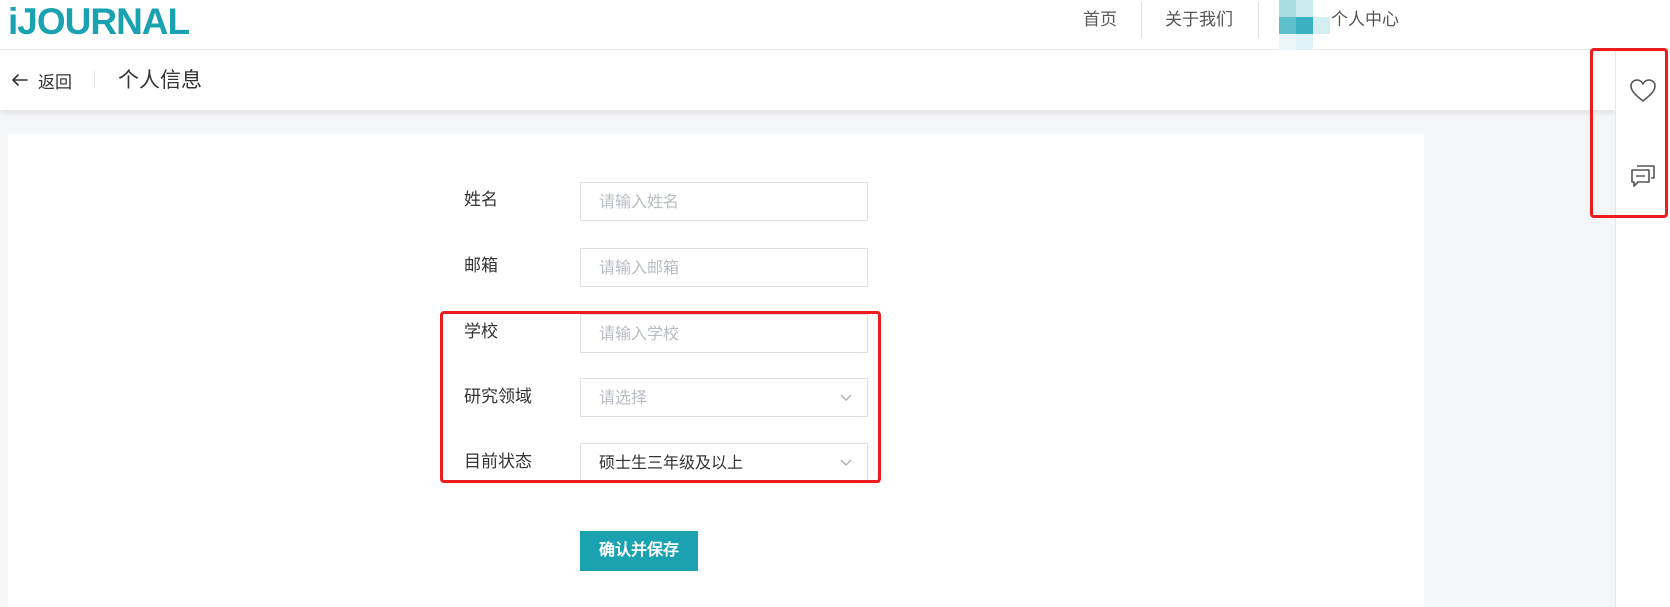 This screenshot has width=1670, height=607. I want to click on name-field-box, so click(724, 201).